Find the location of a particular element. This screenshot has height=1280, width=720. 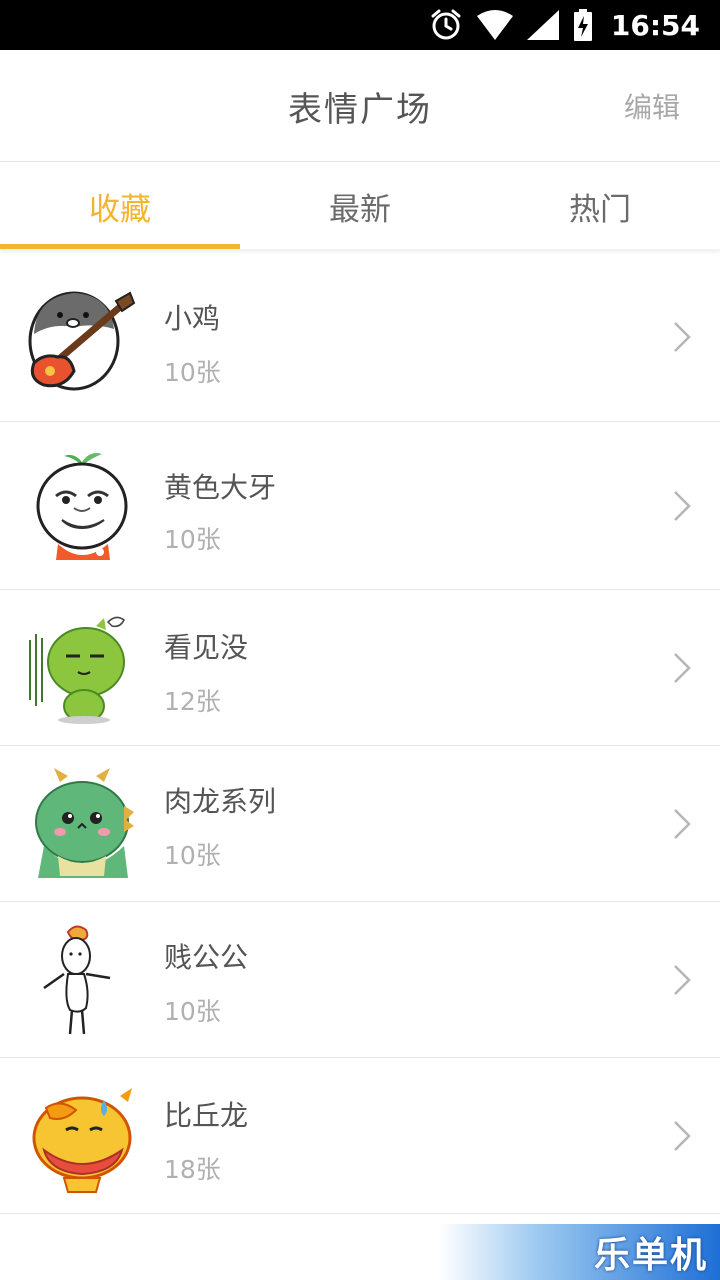

pack-count: 12张 is located at coordinates (192, 701).